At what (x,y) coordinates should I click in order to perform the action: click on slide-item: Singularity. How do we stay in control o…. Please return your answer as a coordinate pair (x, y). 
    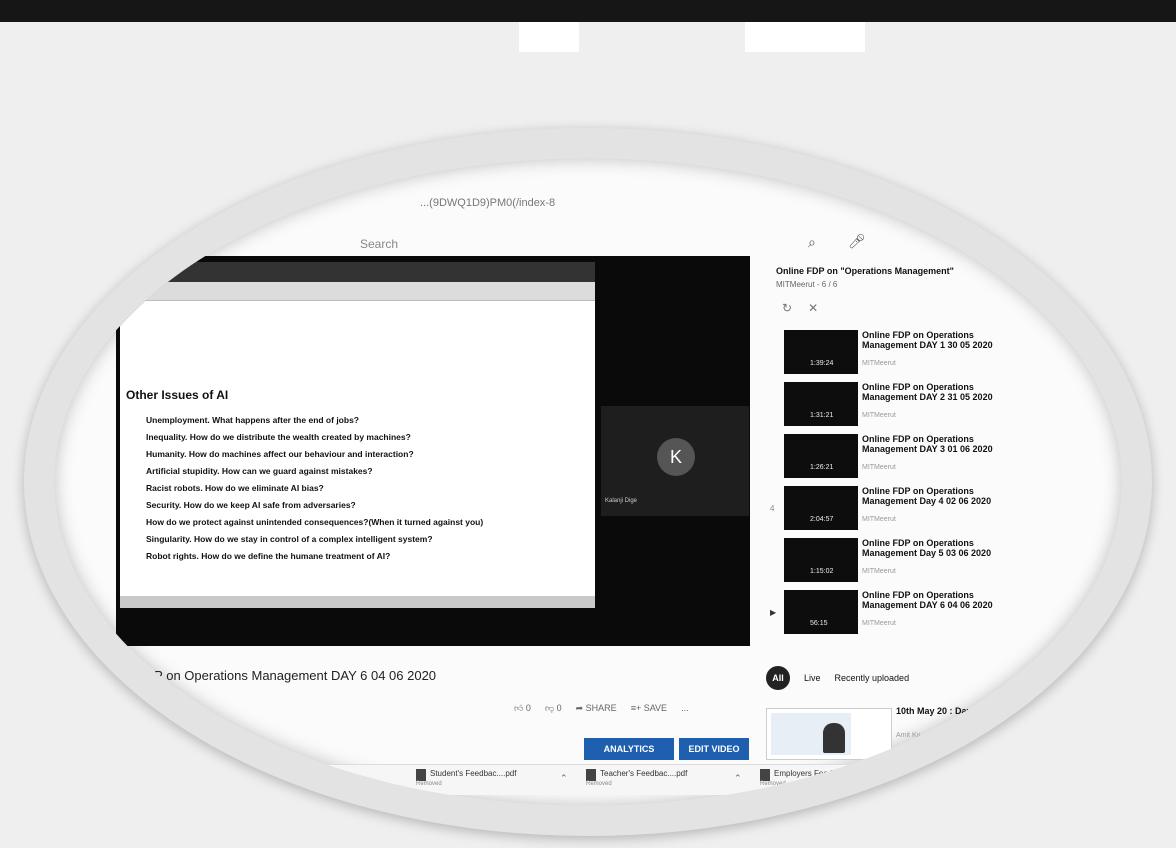
    Looking at the image, I should click on (289, 539).